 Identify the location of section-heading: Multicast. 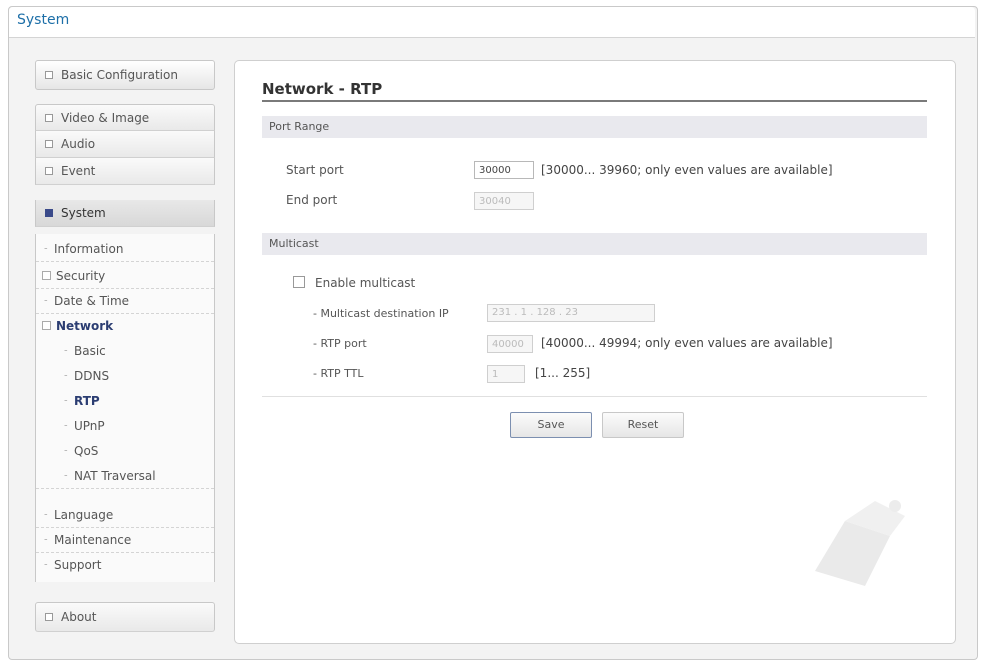
(294, 243).